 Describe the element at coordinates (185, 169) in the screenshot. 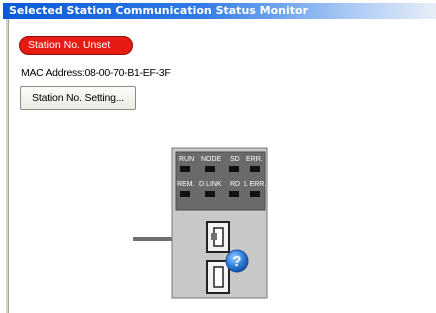

I see `led-run` at that location.